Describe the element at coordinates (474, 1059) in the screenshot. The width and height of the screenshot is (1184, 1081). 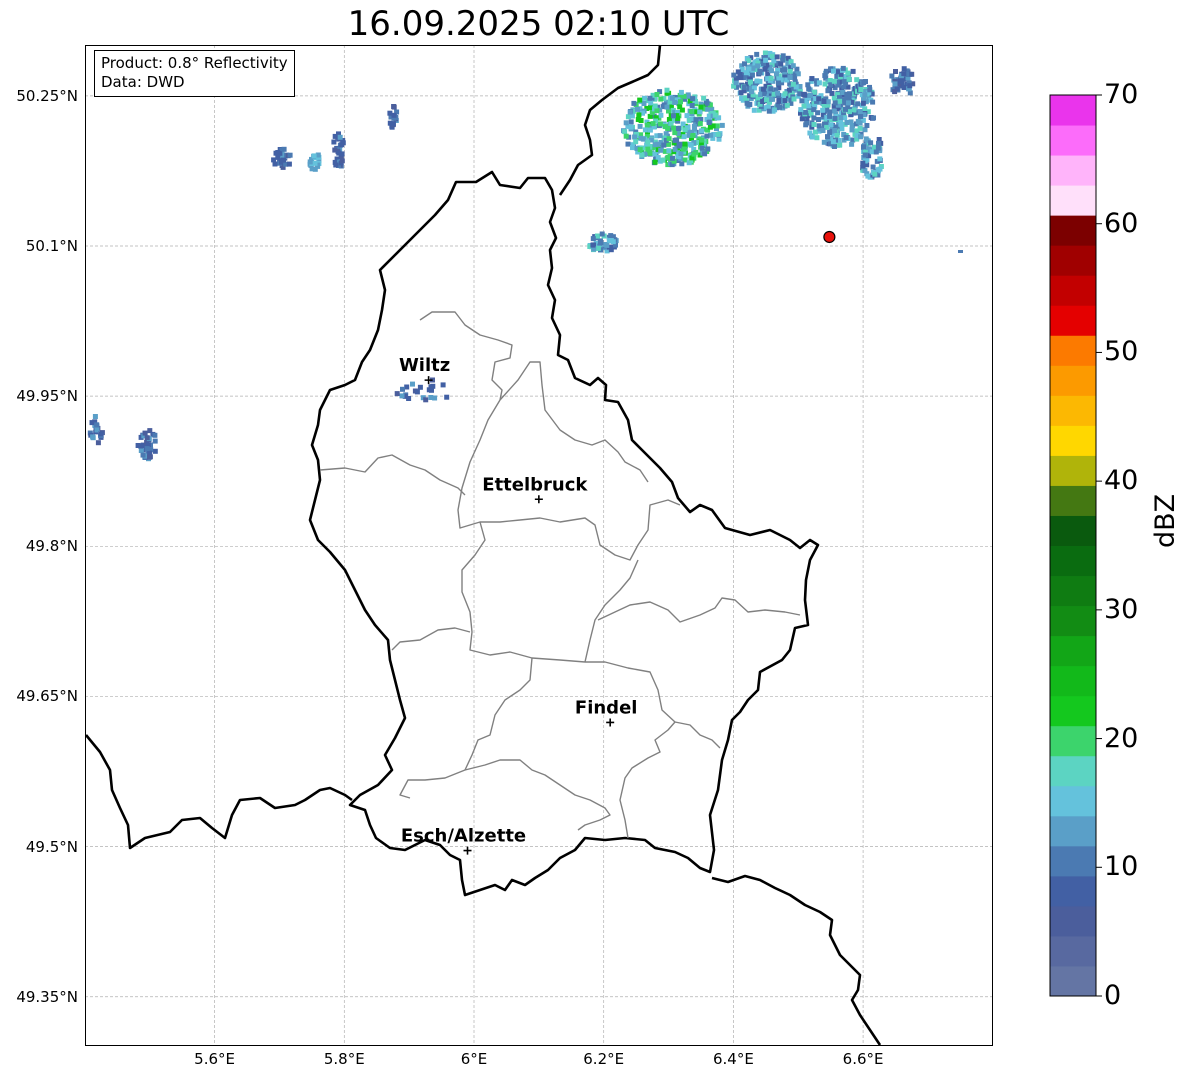
I see `lon-tick-label: 6°E` at that location.